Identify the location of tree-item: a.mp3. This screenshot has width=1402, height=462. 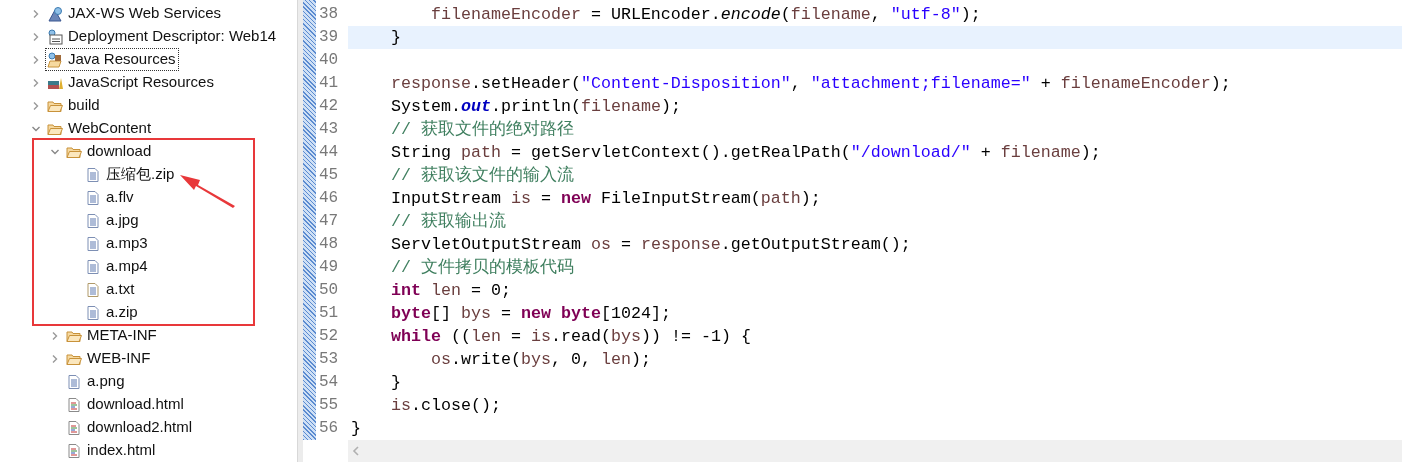
(117, 243).